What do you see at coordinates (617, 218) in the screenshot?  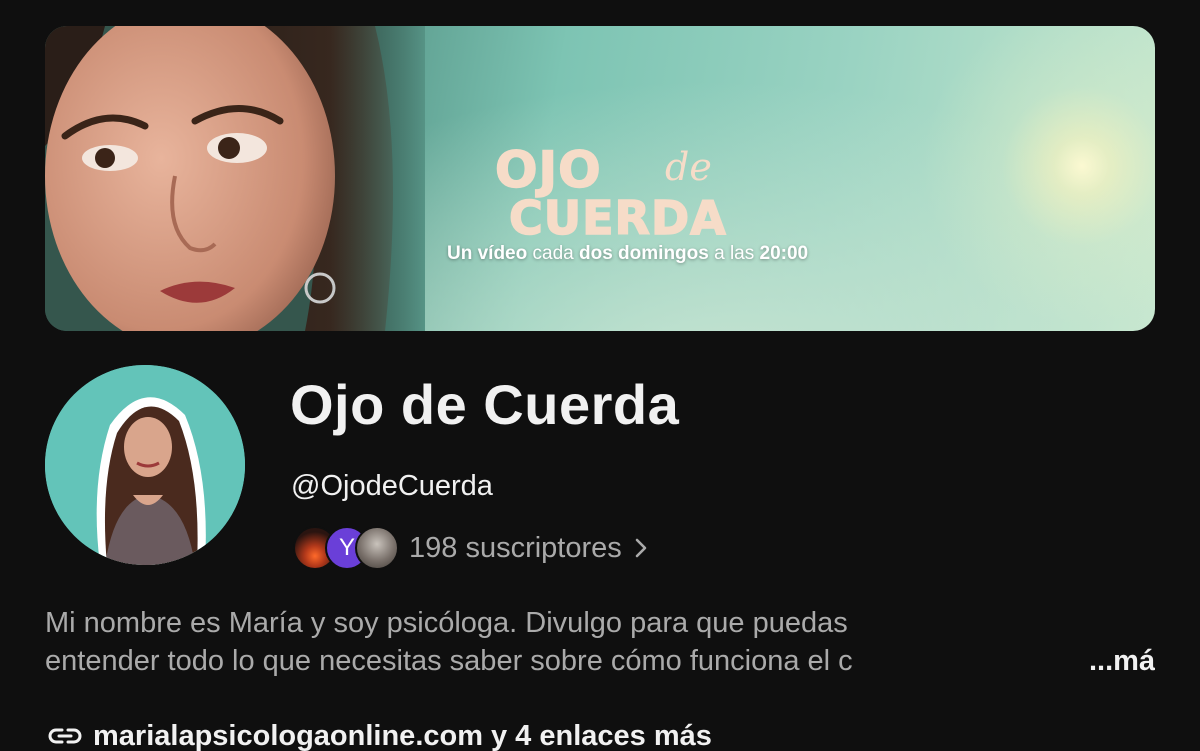 I see `logo-cuerda-text: CUERDA` at bounding box center [617, 218].